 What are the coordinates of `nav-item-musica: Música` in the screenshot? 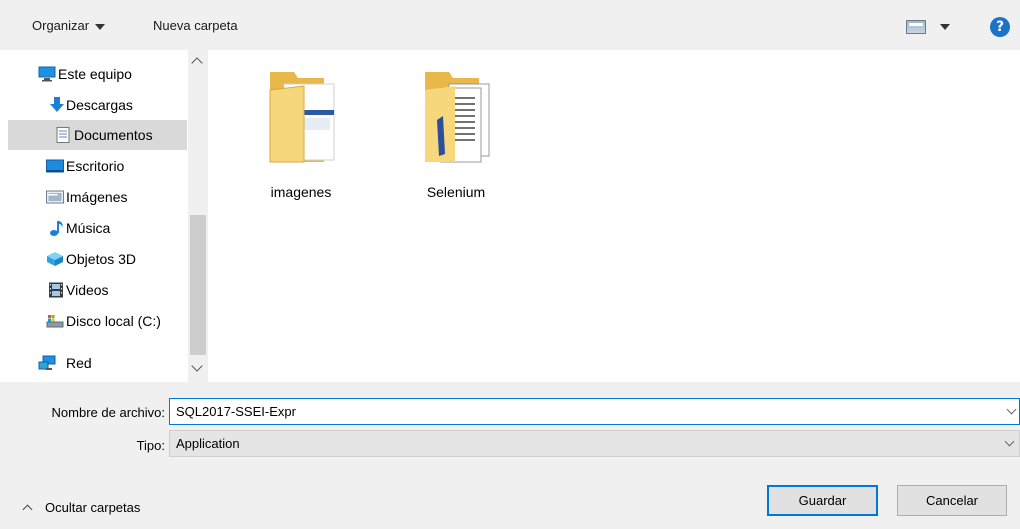 It's located at (94, 228).